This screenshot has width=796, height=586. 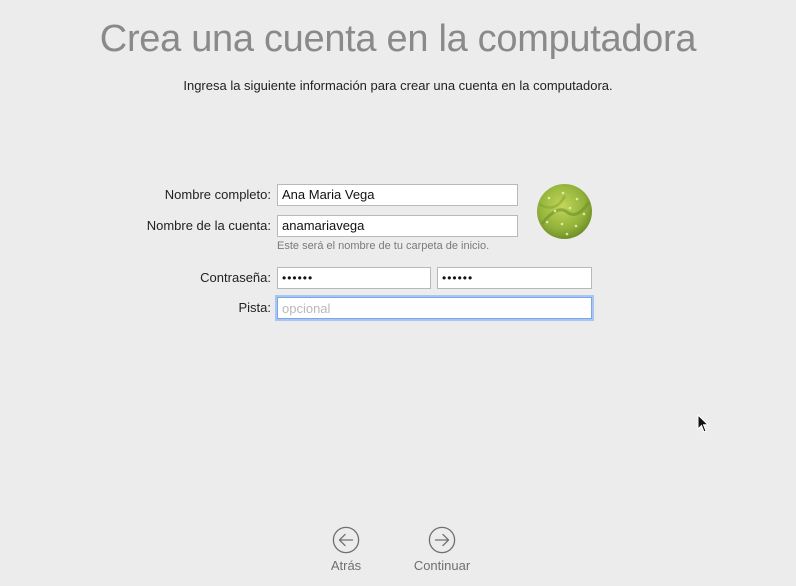 I want to click on back-button-label: Atrás, so click(x=346, y=565).